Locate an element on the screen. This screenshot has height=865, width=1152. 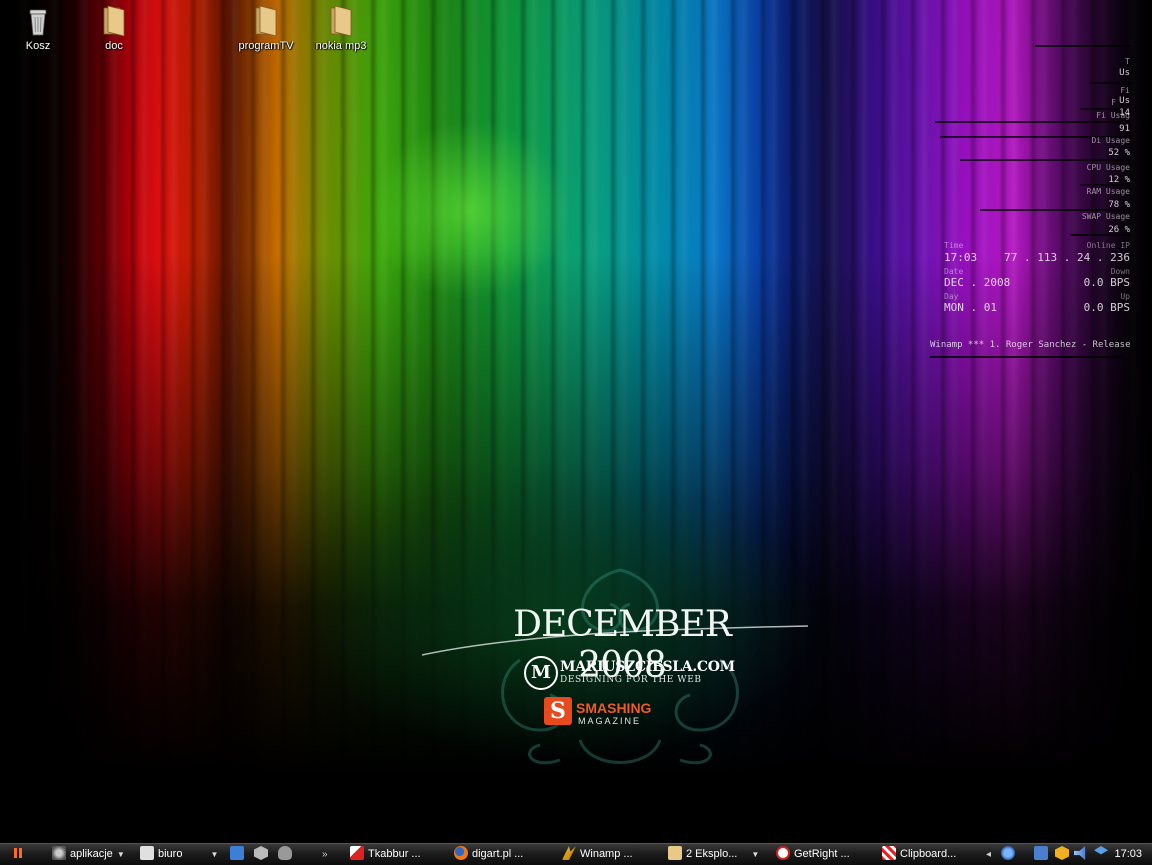
ip-label: Online IP is located at coordinates (1108, 245).